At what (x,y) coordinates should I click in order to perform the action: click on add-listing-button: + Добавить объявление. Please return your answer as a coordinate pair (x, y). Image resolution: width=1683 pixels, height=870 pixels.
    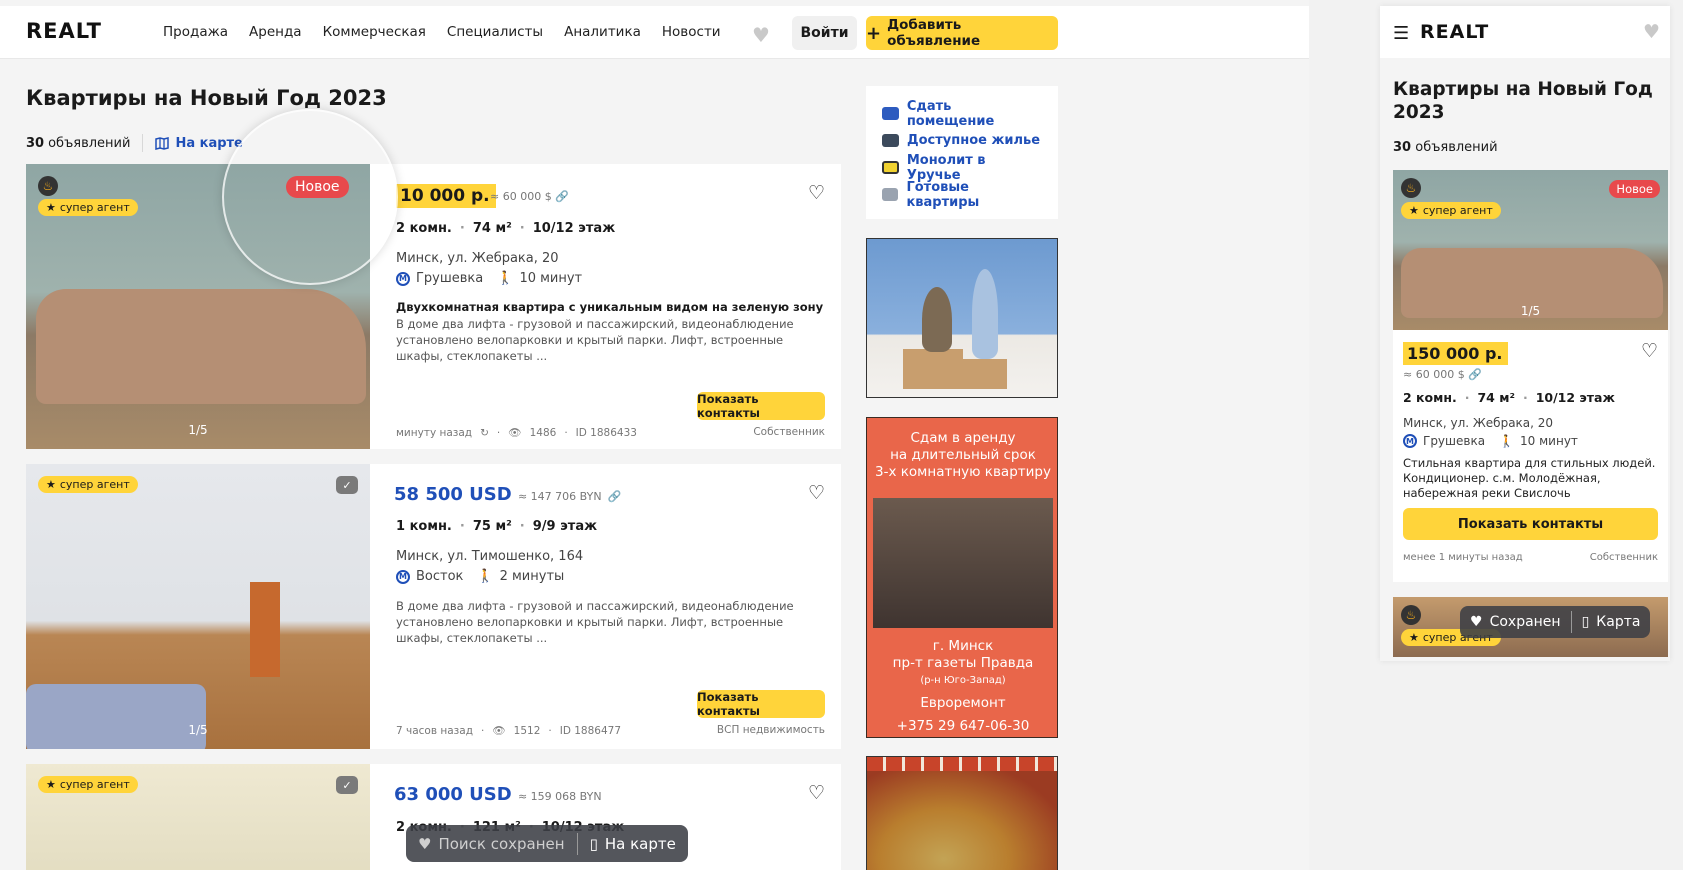
    Looking at the image, I should click on (962, 33).